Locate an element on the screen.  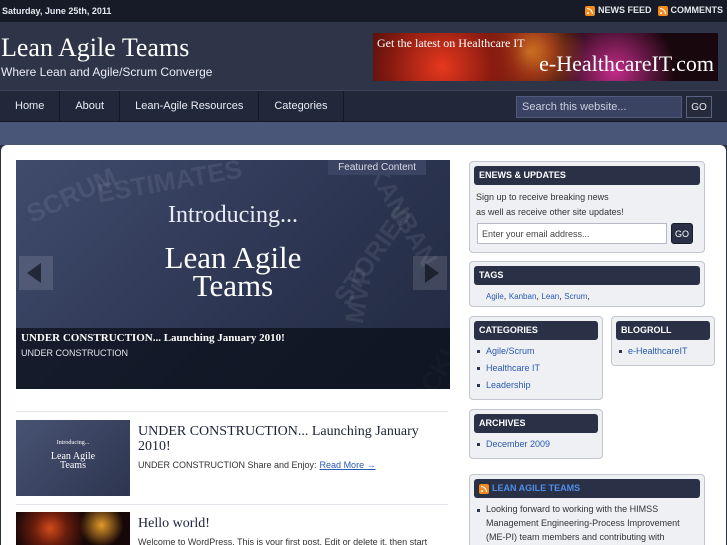
blogroll-link: e-HealthcareIT is located at coordinates (663, 351).